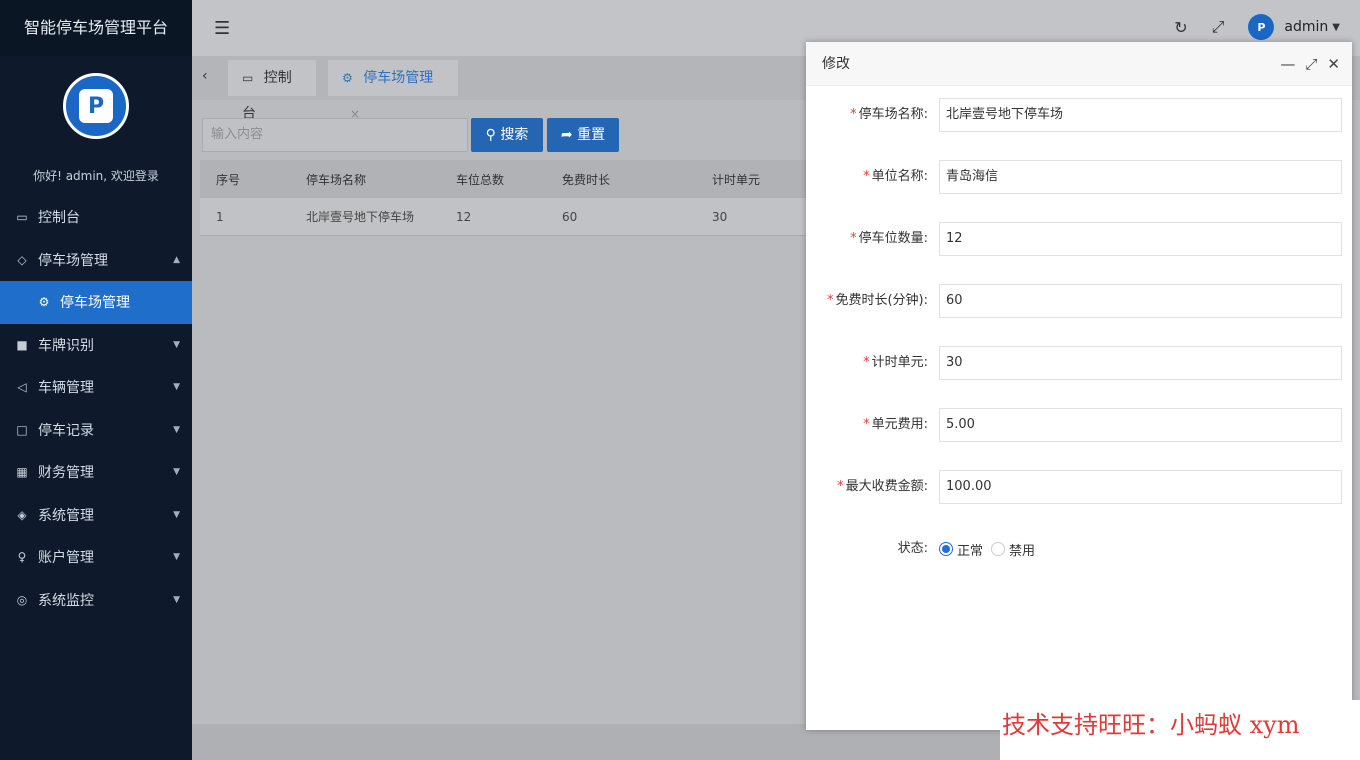 The image size is (1360, 760). Describe the element at coordinates (365, 179) in the screenshot. I see `col-header: 停车场名称` at that location.